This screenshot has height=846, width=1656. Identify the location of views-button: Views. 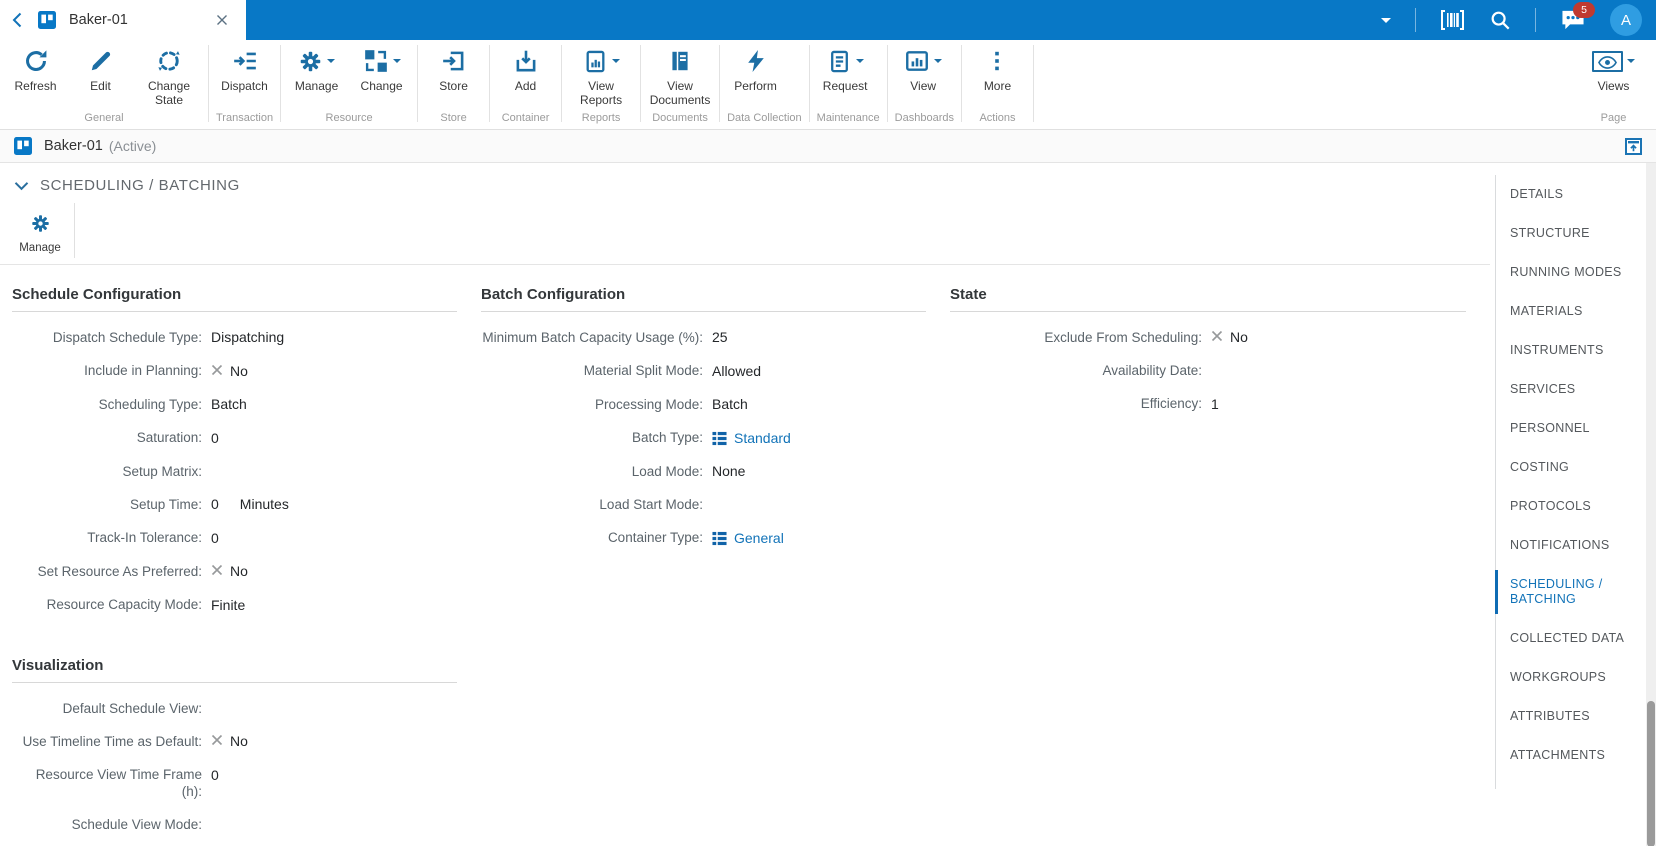
(1613, 75).